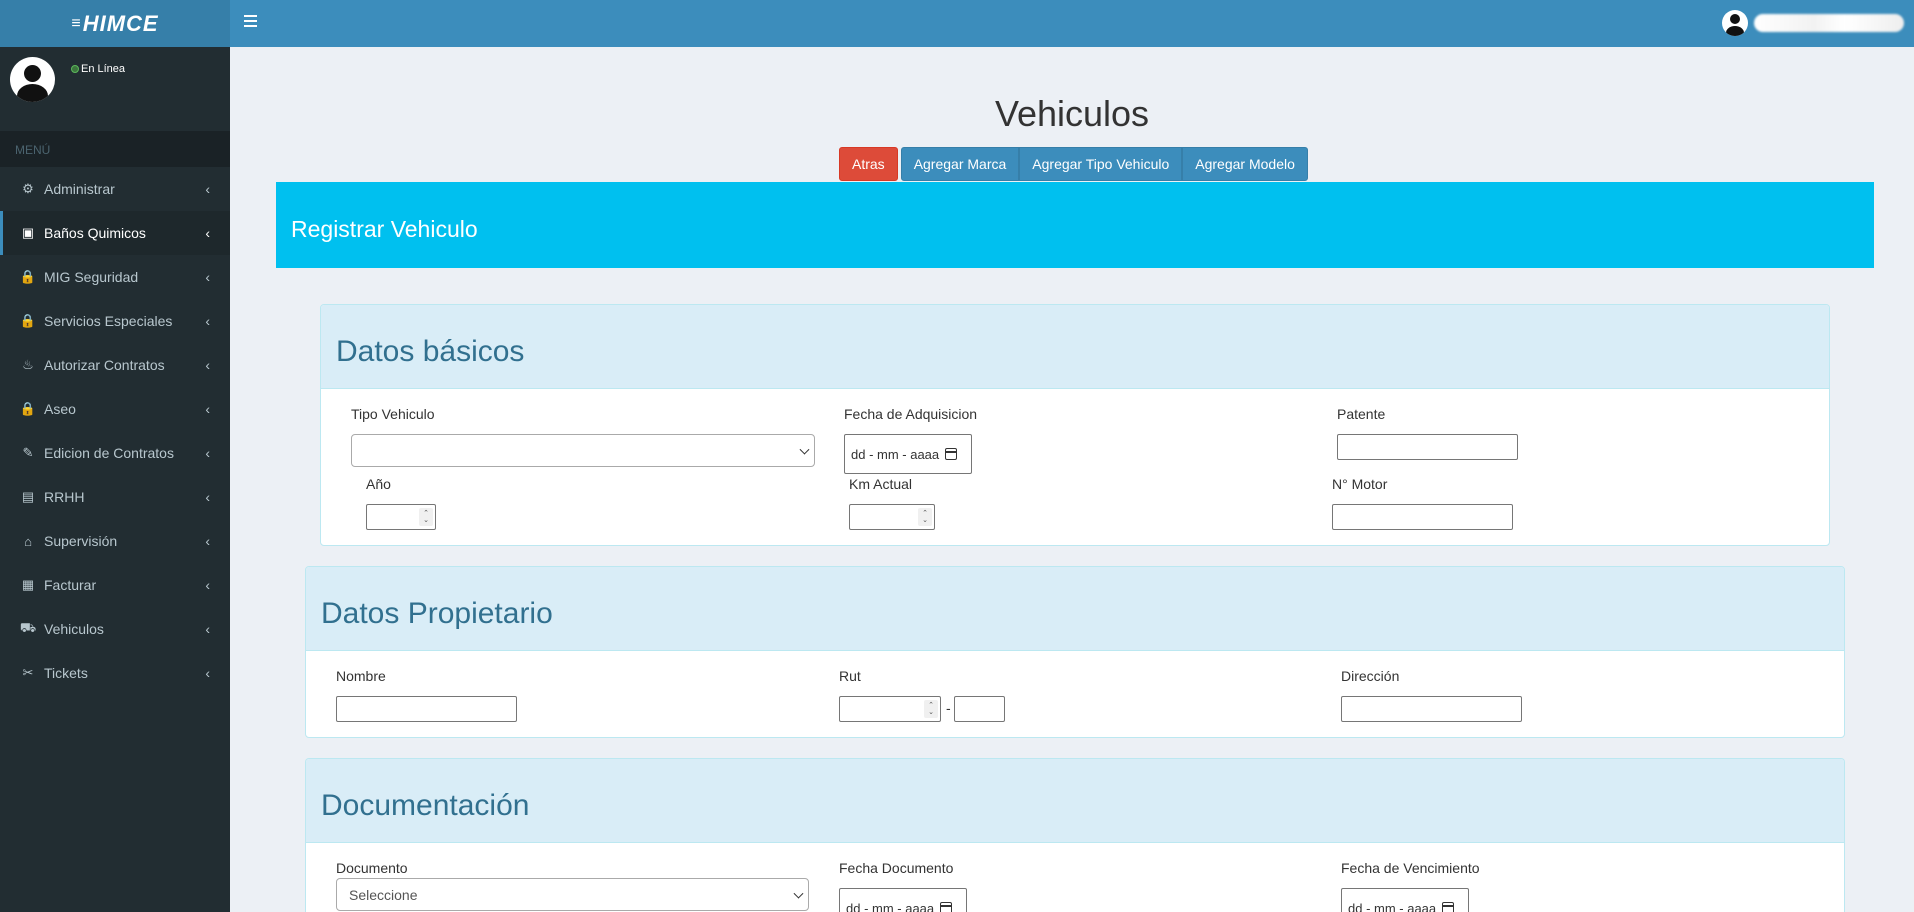 Image resolution: width=1914 pixels, height=912 pixels. What do you see at coordinates (1370, 676) in the screenshot?
I see `direccion-label: Dirección` at bounding box center [1370, 676].